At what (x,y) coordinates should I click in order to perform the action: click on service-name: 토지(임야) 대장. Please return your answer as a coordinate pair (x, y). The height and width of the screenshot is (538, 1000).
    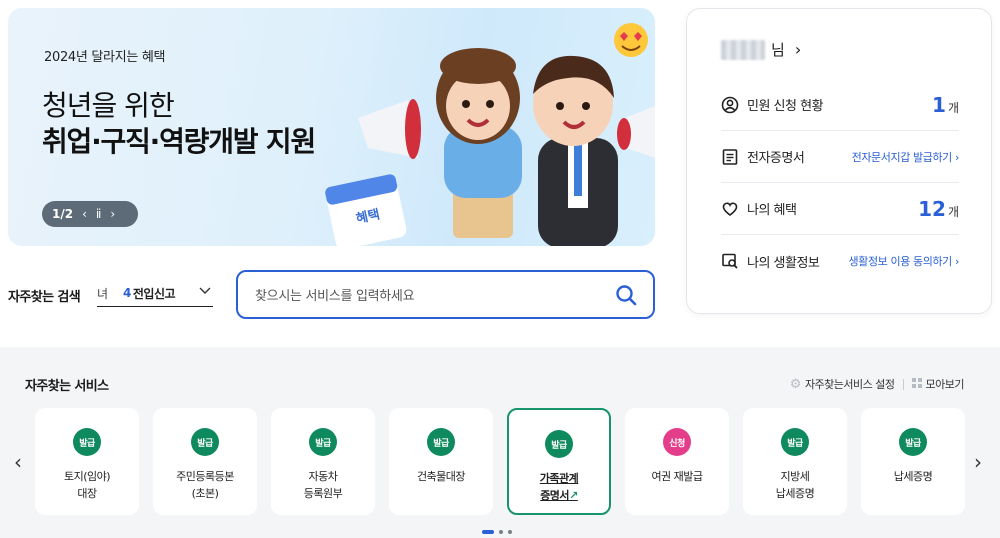
    Looking at the image, I should click on (87, 485).